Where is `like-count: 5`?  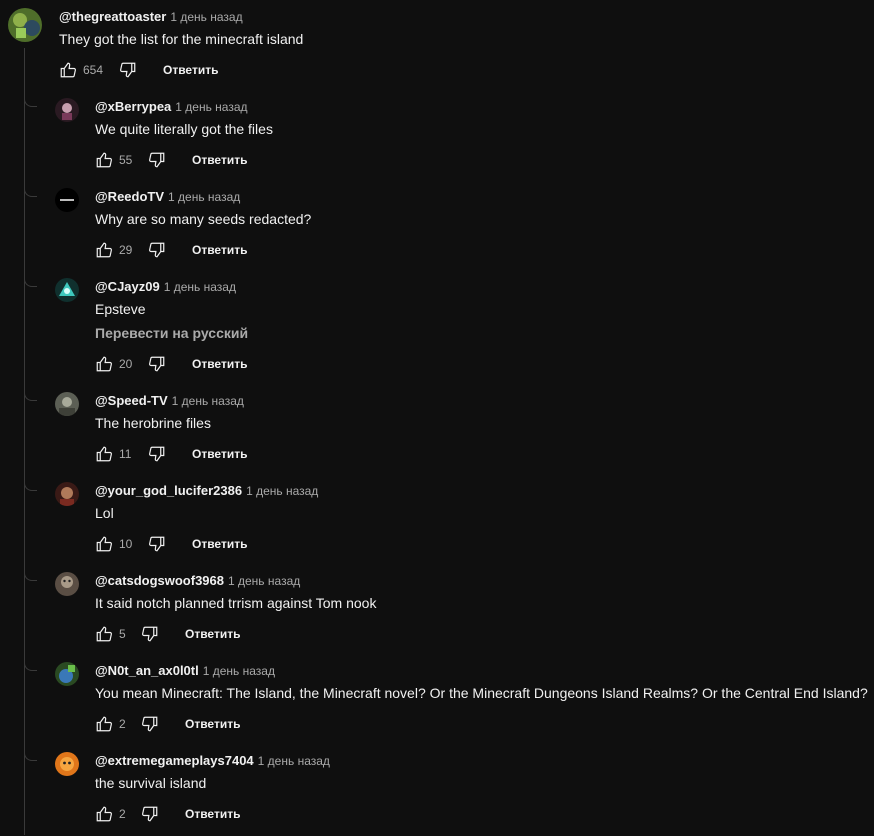
like-count: 5 is located at coordinates (122, 634).